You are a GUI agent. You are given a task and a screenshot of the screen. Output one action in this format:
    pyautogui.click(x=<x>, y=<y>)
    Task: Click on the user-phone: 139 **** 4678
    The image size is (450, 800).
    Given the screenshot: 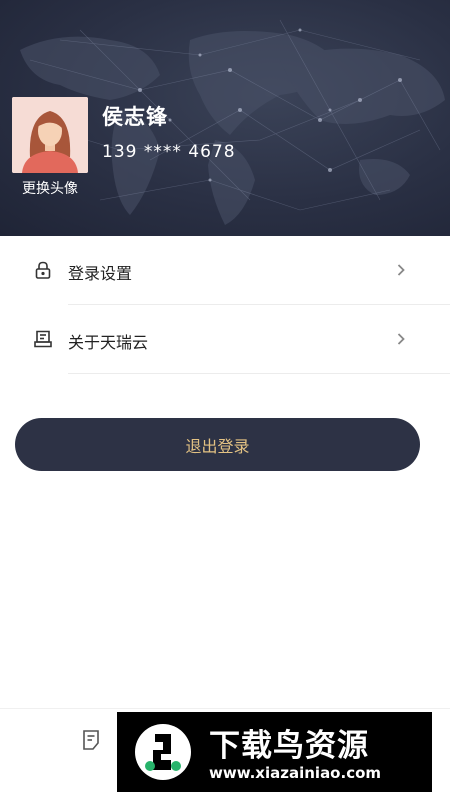 What is the action you would take?
    pyautogui.click(x=169, y=152)
    